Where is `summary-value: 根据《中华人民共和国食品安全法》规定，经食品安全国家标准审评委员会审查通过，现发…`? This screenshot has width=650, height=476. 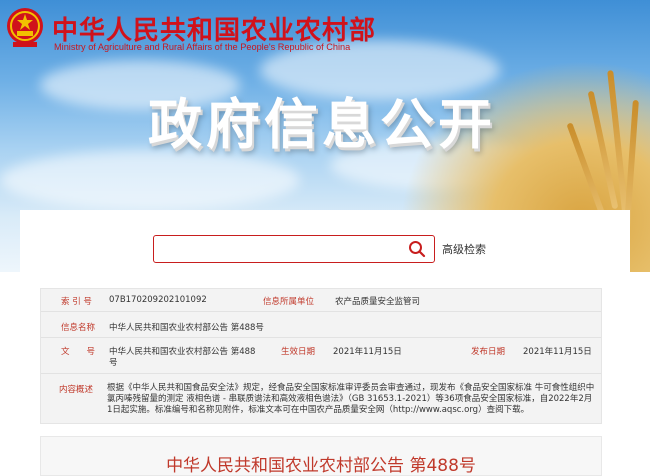
summary-value: 根据《中华人民共和国食品安全法》规定，经食品安全国家标准审评委员会审查通过，现发… is located at coordinates (351, 399).